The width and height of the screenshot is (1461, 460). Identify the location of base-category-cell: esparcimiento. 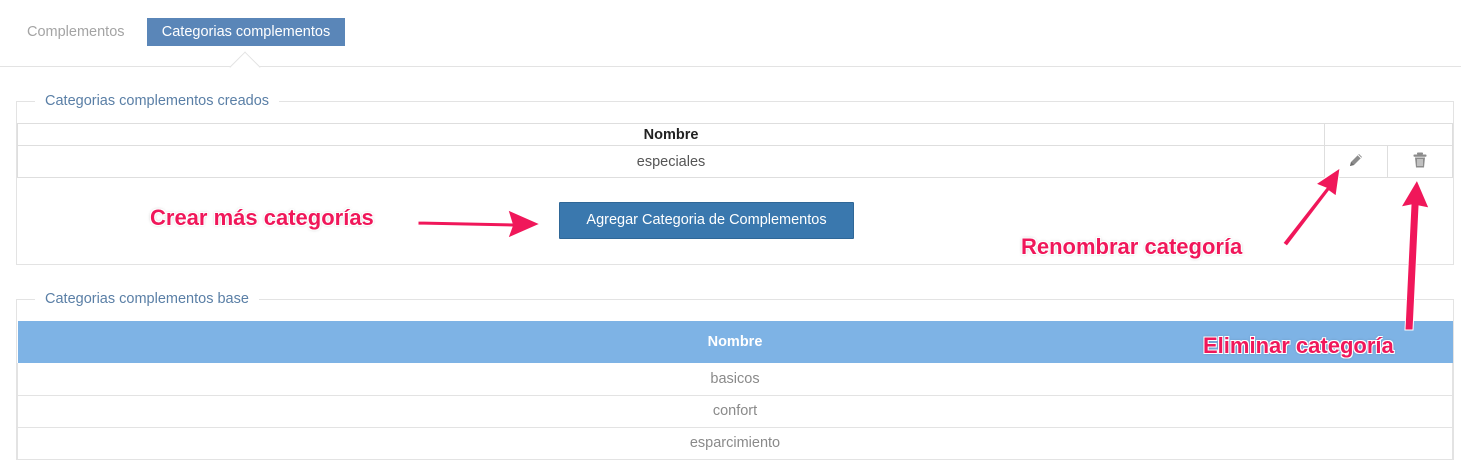
(735, 443).